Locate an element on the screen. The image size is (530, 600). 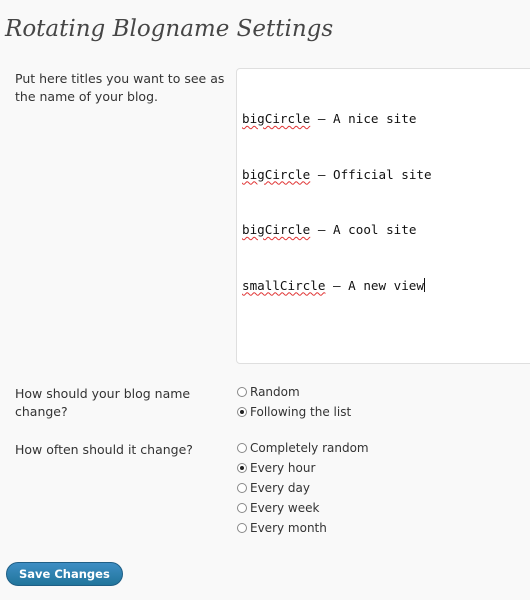
radio-following-the-list: Following the list is located at coordinates (293, 412).